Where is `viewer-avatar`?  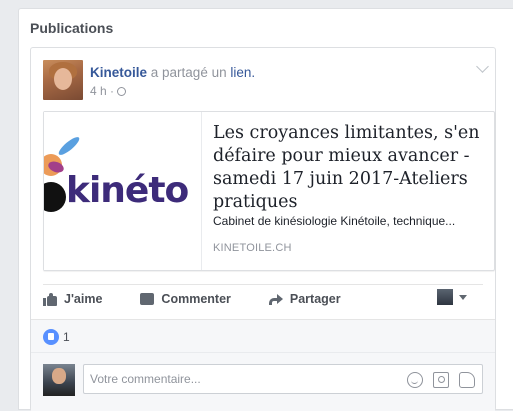
viewer-avatar is located at coordinates (445, 297).